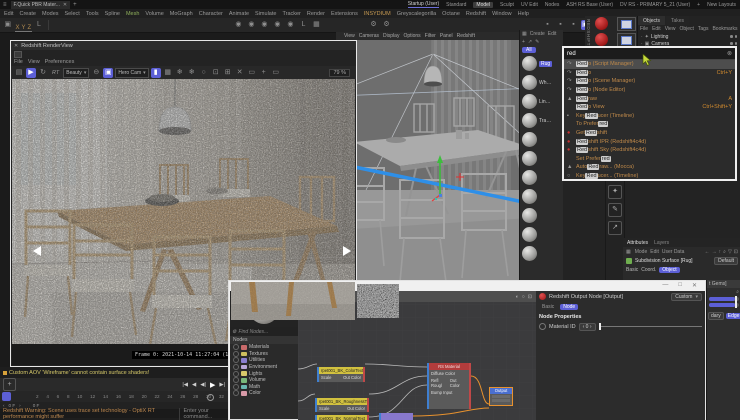 Image resolution: width=740 pixels, height=420 pixels. What do you see at coordinates (615, 192) in the screenshot?
I see `light-icon: ✦` at bounding box center [615, 192].